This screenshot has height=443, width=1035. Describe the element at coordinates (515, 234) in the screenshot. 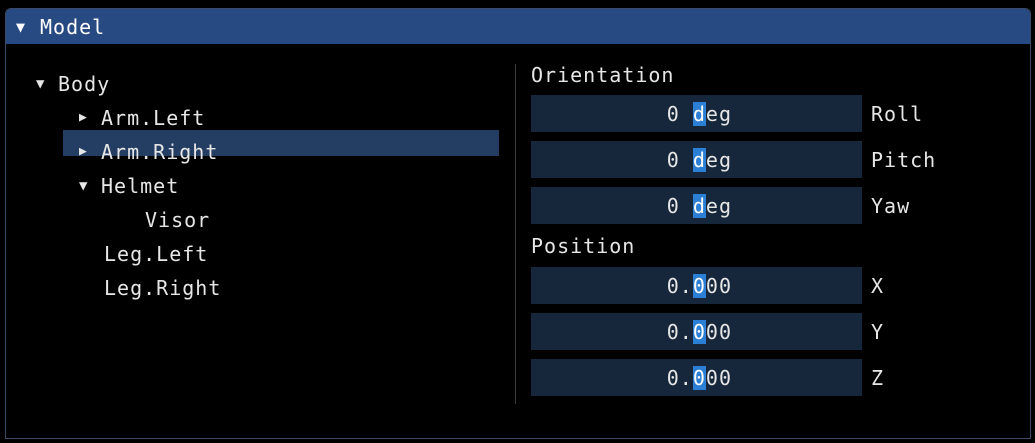

I see `panel-divider` at that location.